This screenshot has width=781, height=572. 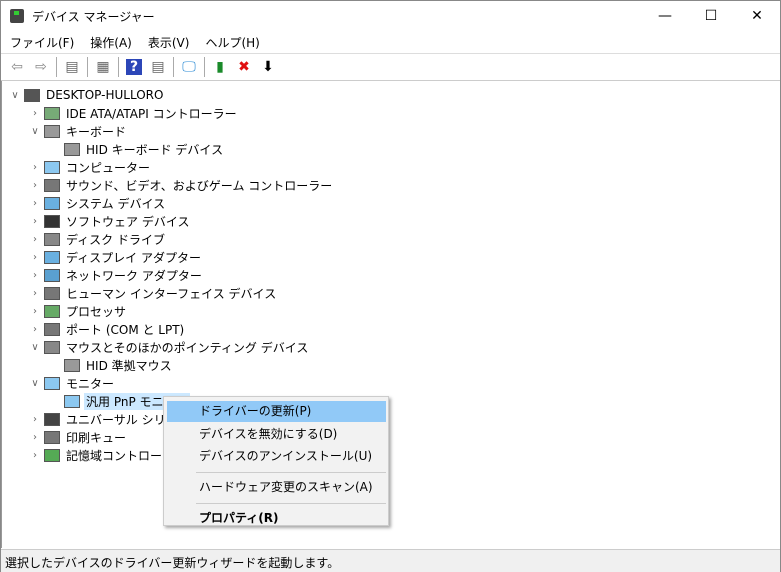 I want to click on device-manager-icon, so click(x=17, y=16).